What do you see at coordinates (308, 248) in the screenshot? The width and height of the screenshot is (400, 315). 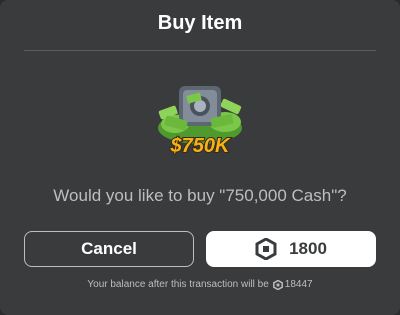 I see `price-label: 1800` at bounding box center [308, 248].